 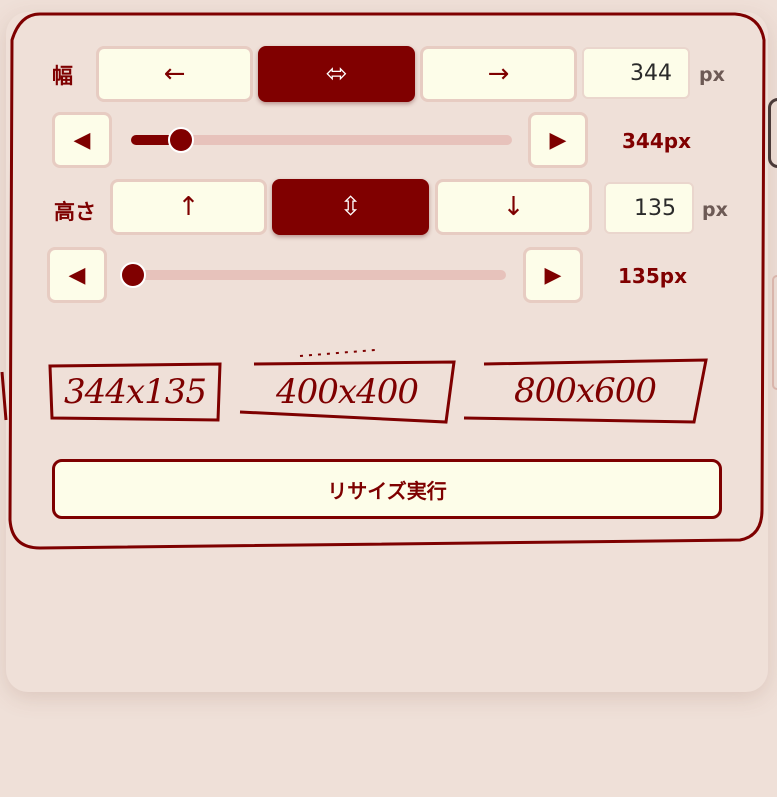 What do you see at coordinates (180, 140) in the screenshot?
I see `width-slider-thumb` at bounding box center [180, 140].